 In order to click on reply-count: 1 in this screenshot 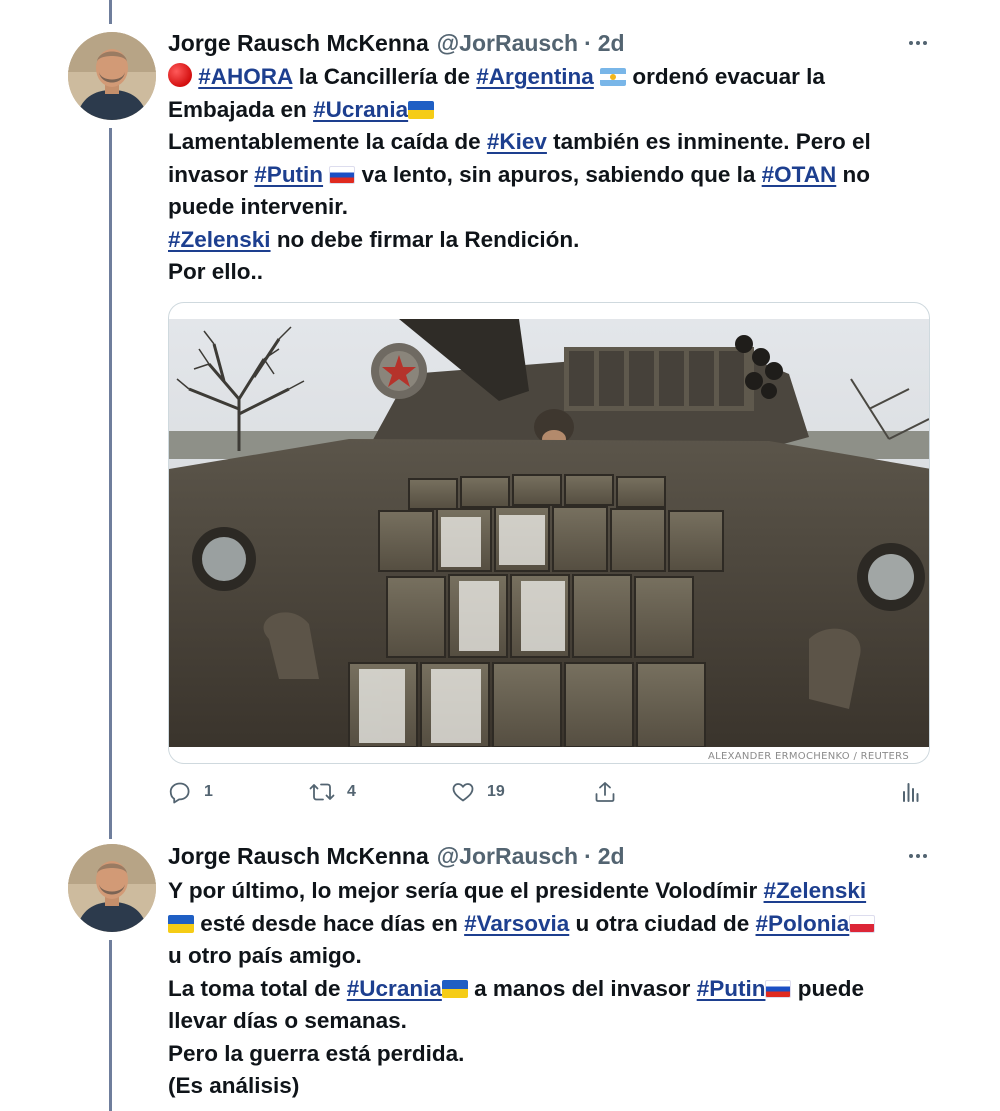, I will do `click(208, 791)`.